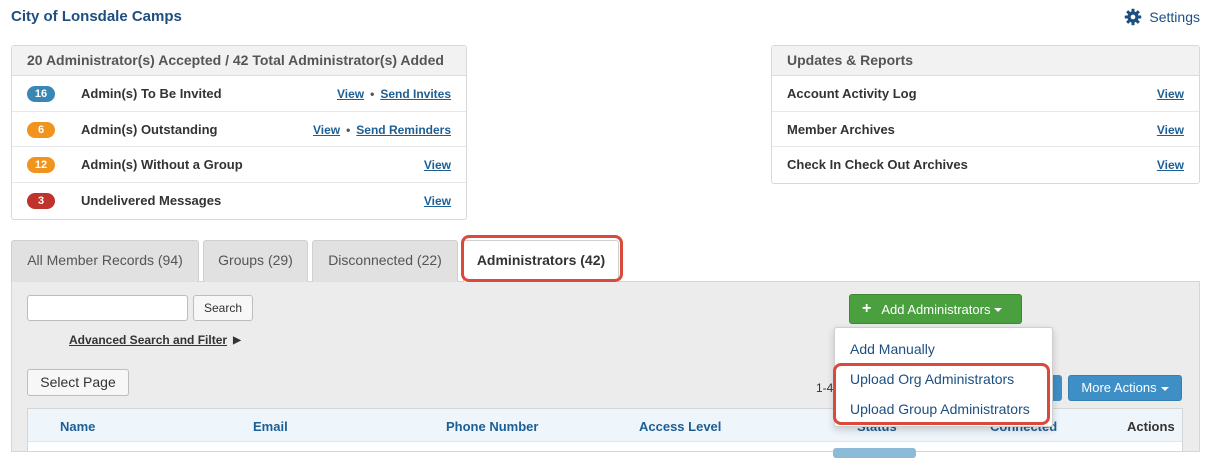  Describe the element at coordinates (78, 382) in the screenshot. I see `select-page-button: Select Page` at that location.